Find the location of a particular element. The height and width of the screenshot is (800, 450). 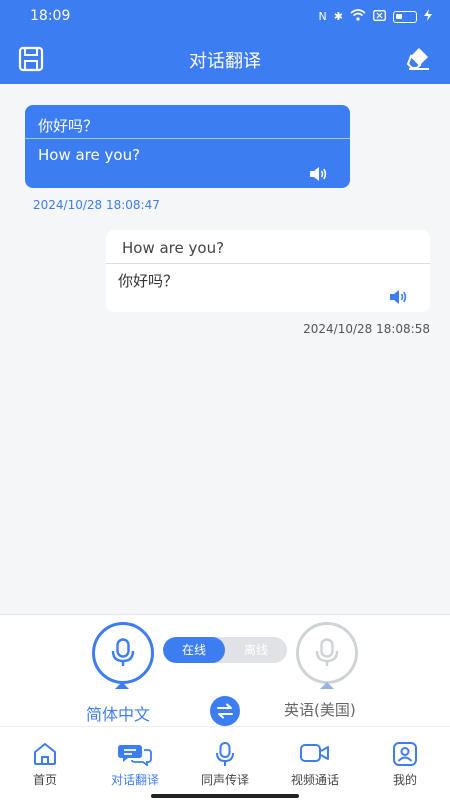

tab-conversation: 对话翻译 is located at coordinates (135, 763).